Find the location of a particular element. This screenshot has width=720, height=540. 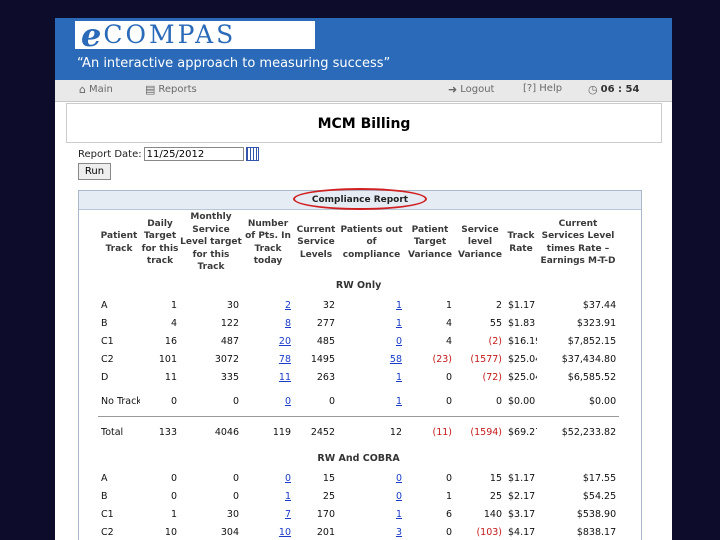

table-cell: A is located at coordinates (104, 305).